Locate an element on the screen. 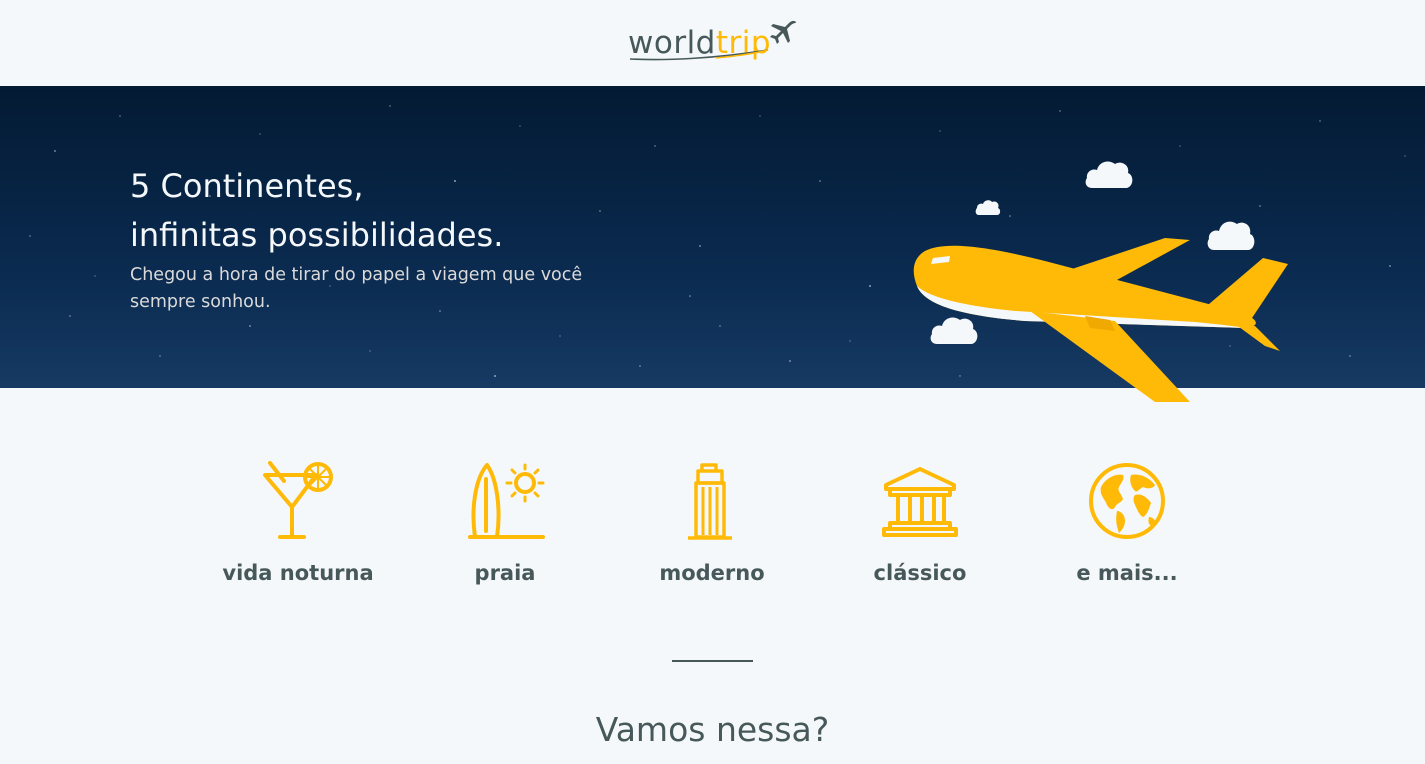 The width and height of the screenshot is (1425, 764). logo-swoosh is located at coordinates (699, 55).